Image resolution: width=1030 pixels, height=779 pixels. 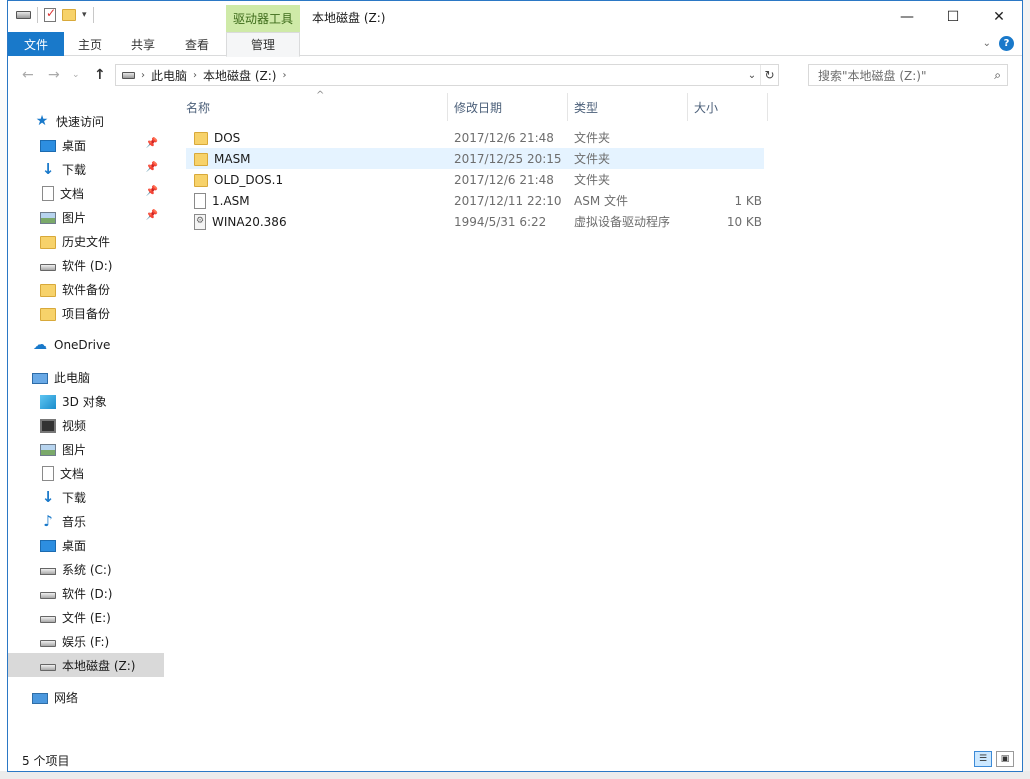 I want to click on column-label: 类型, so click(x=586, y=107).